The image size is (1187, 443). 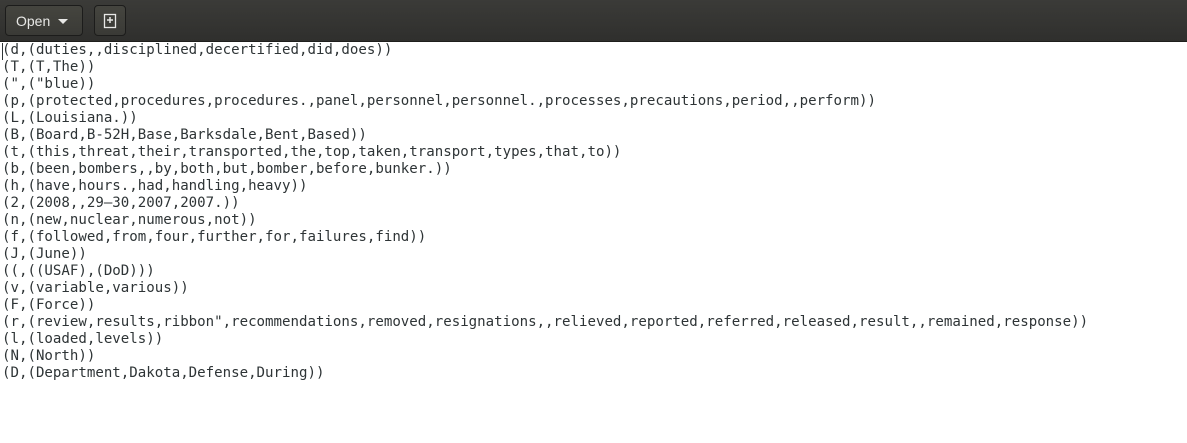 I want to click on new-document-button, so click(x=110, y=20).